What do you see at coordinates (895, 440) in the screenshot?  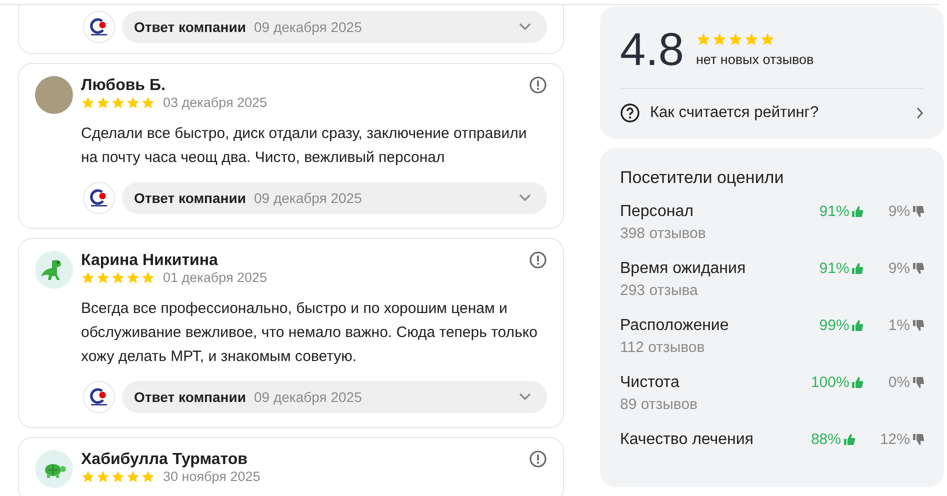 I see `negative-percent: 12%` at bounding box center [895, 440].